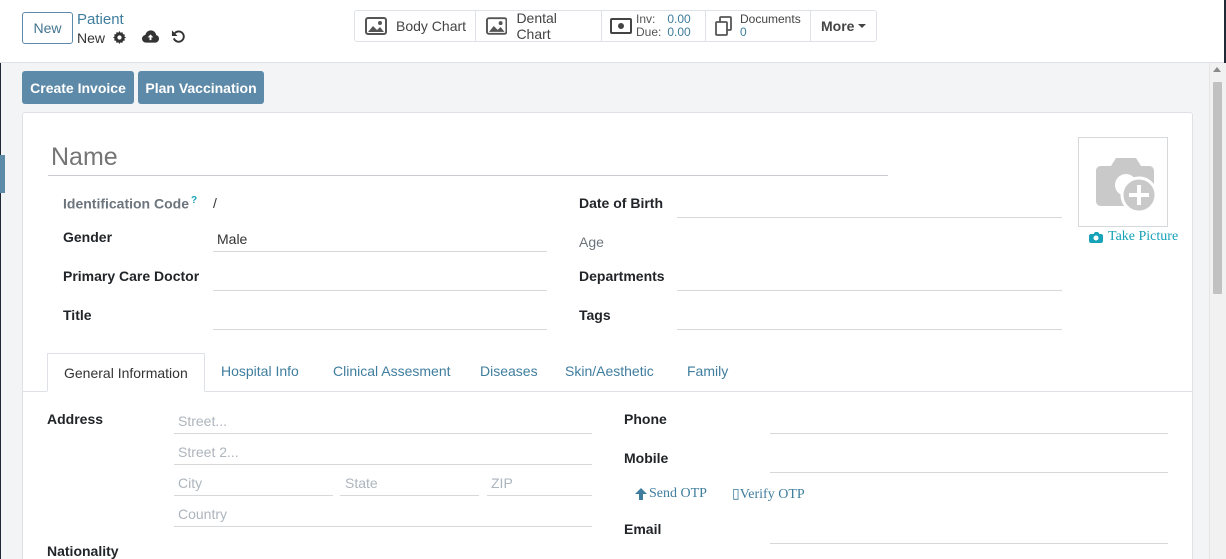 The height and width of the screenshot is (559, 1226). I want to click on send-otp-label: Send OTP, so click(678, 493).